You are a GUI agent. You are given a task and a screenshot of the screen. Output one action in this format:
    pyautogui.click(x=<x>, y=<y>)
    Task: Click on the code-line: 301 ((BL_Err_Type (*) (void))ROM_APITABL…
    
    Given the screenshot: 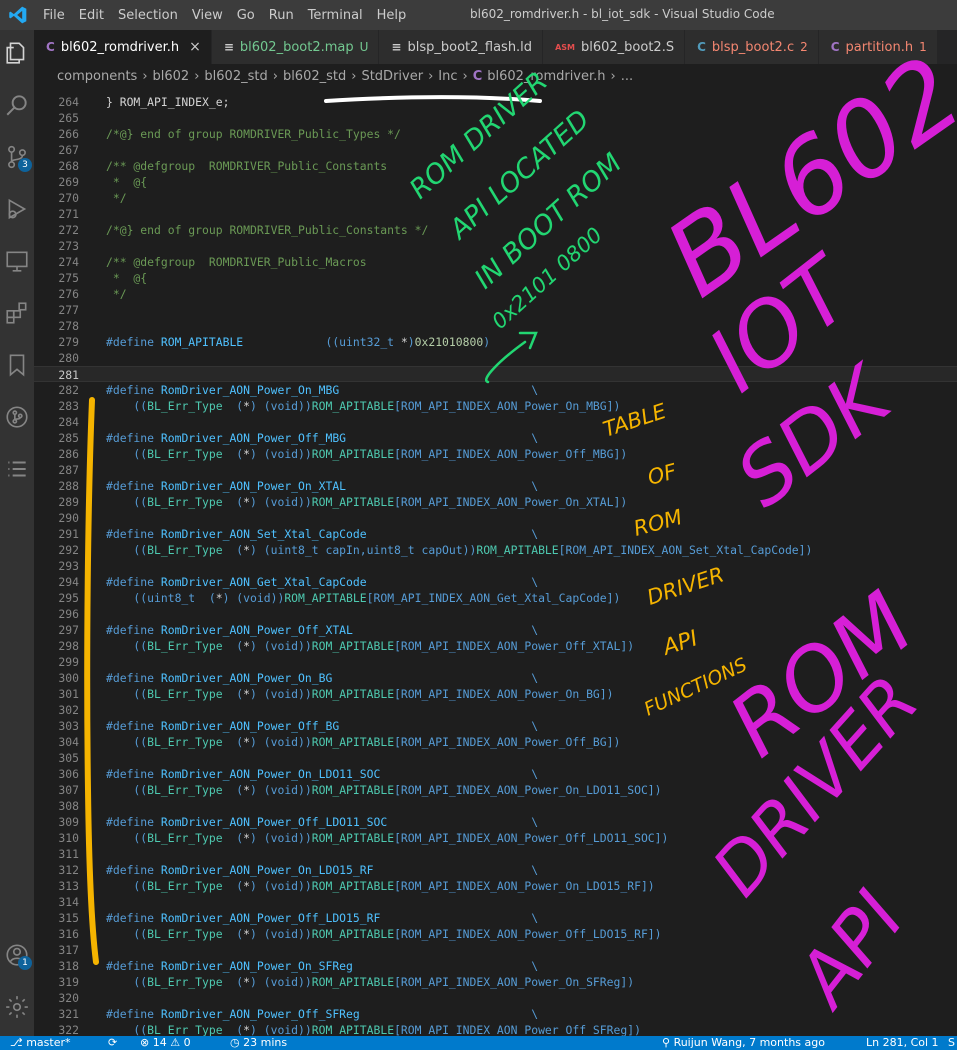 What is the action you would take?
    pyautogui.click(x=495, y=694)
    